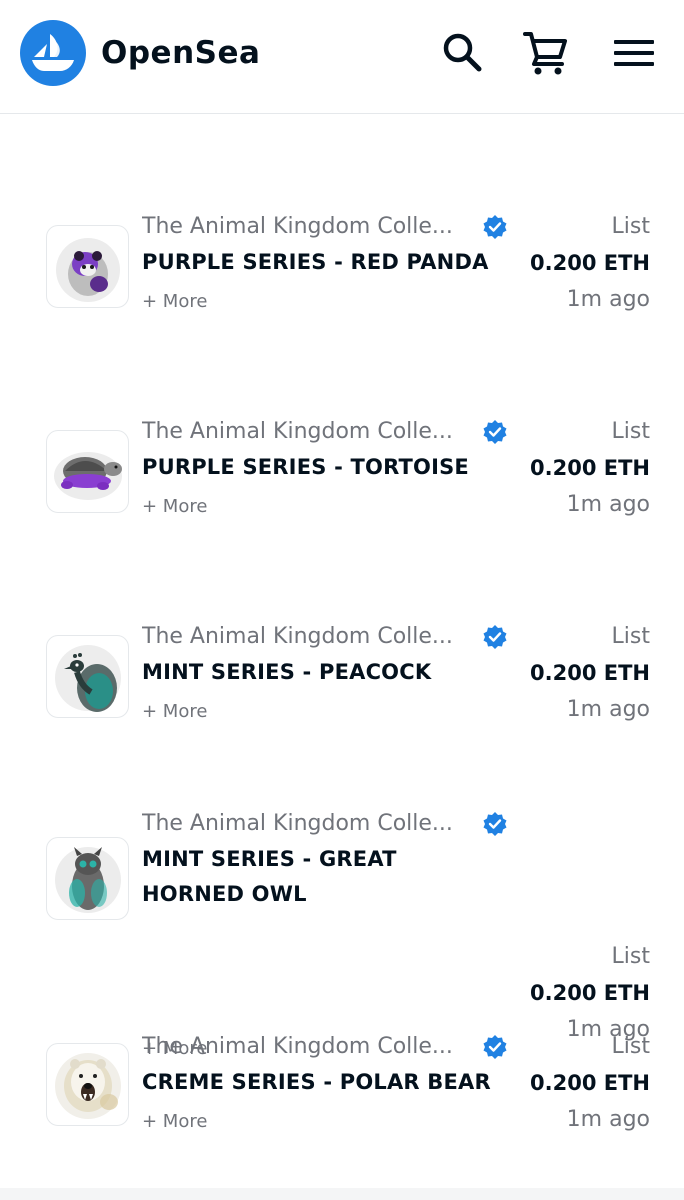  What do you see at coordinates (317, 672) in the screenshot?
I see `nft-name: MINT SERIES - PEACOCK` at bounding box center [317, 672].